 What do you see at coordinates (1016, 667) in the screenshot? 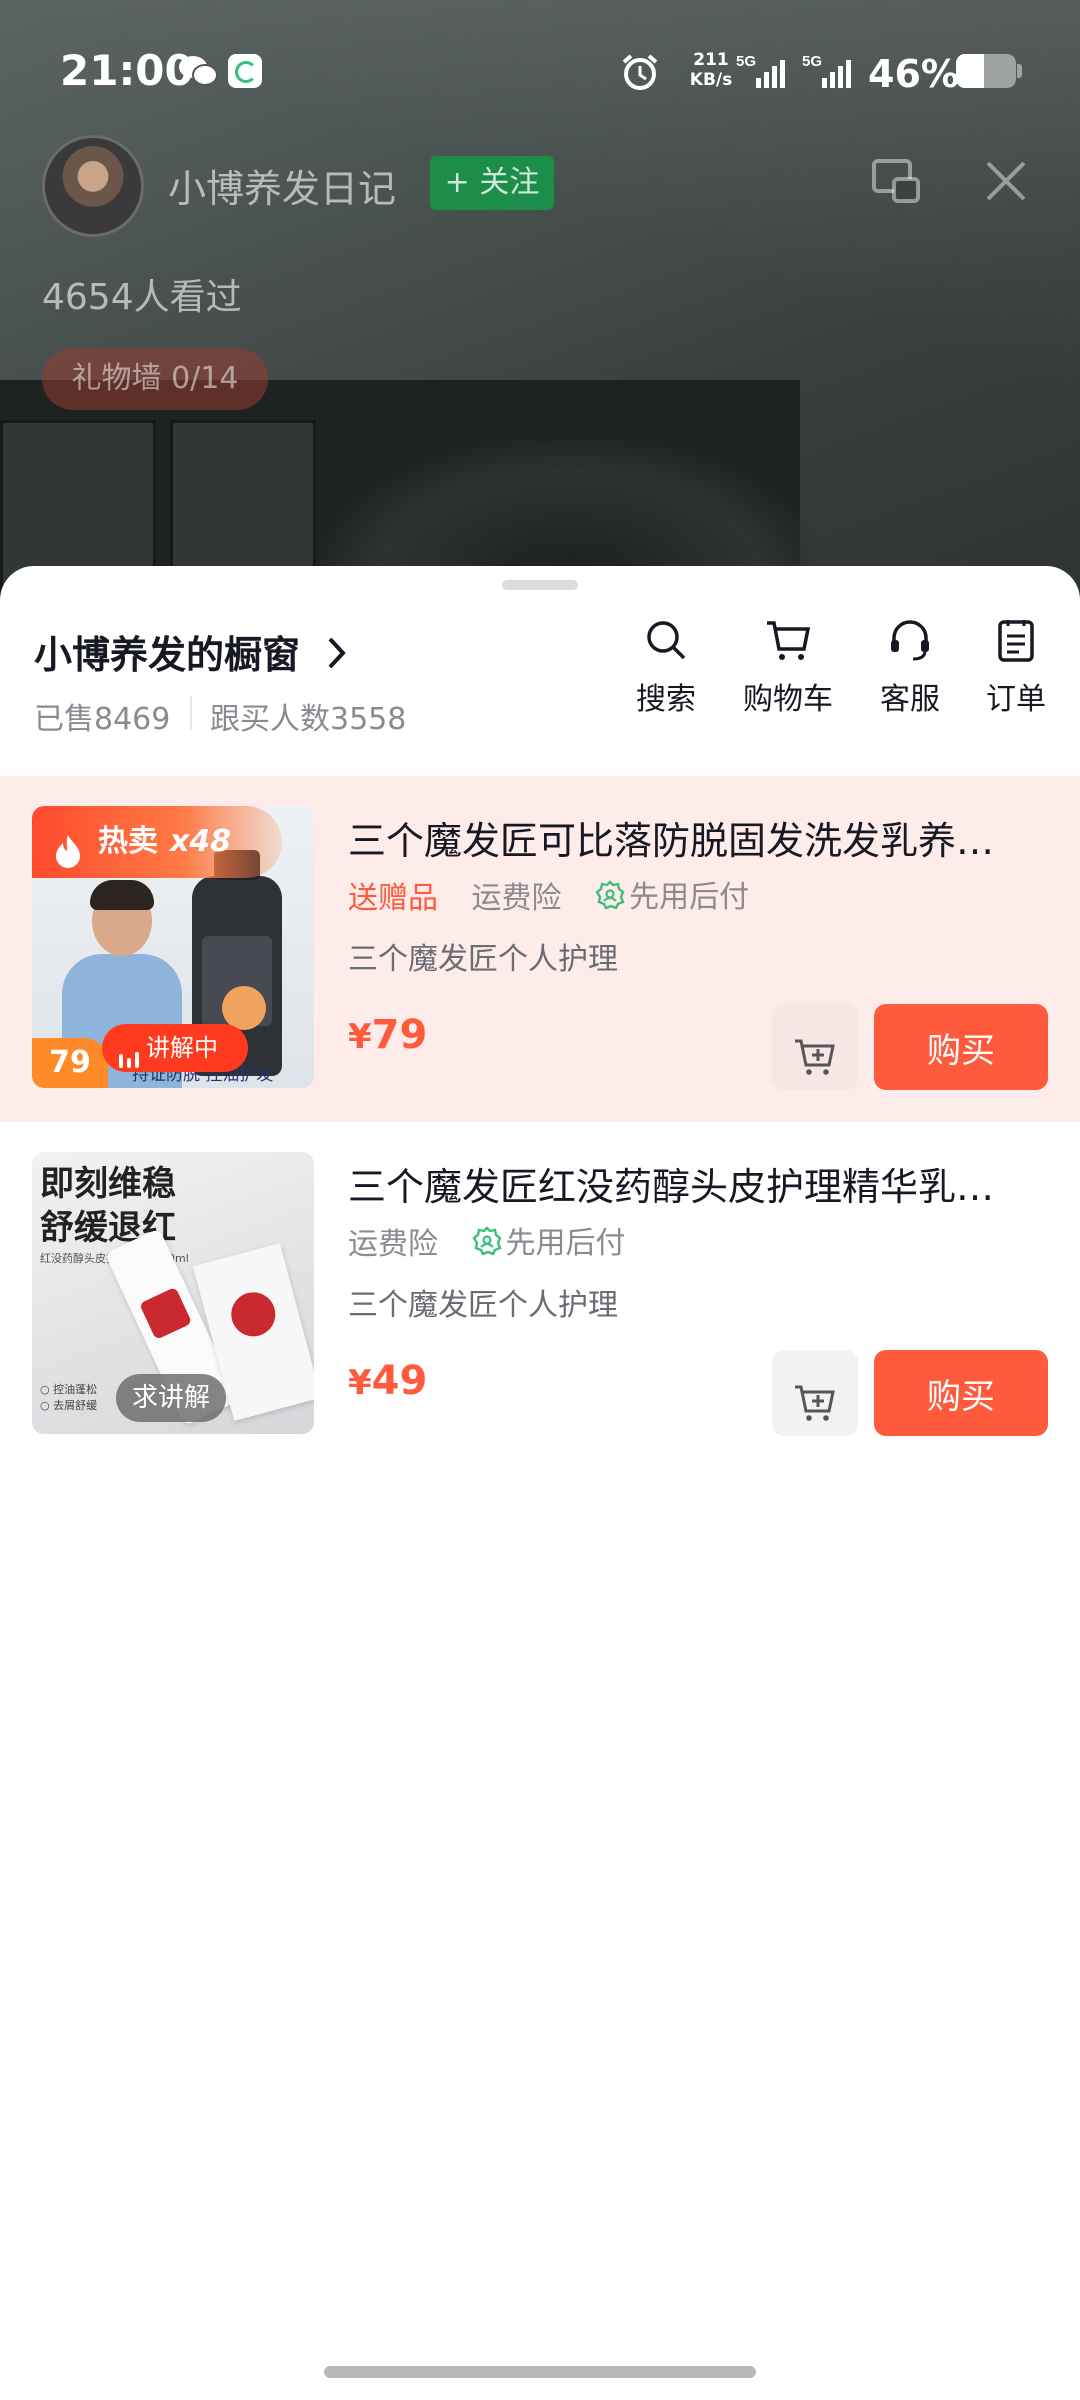
I see `tool-orders: 订单` at bounding box center [1016, 667].